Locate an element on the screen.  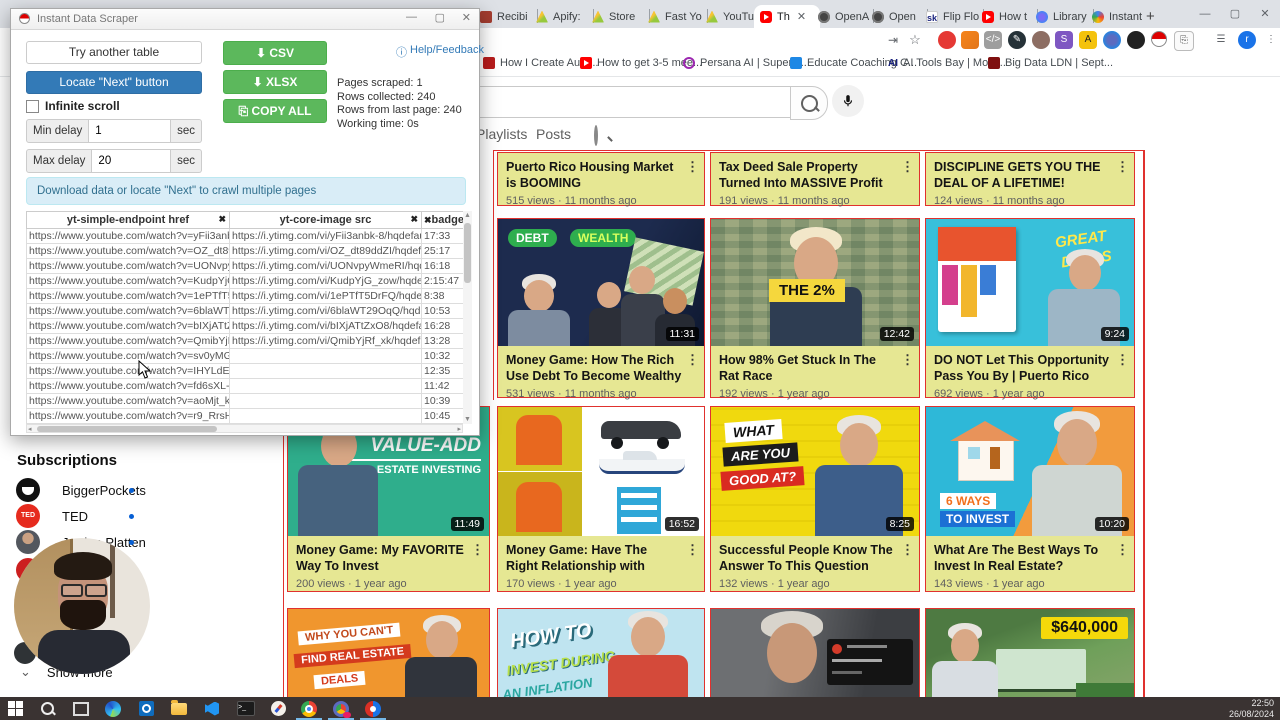
video-thumbnail: WHAT ARE YOU GOOD AT? 8:25 is located at coordinates (815, 471).